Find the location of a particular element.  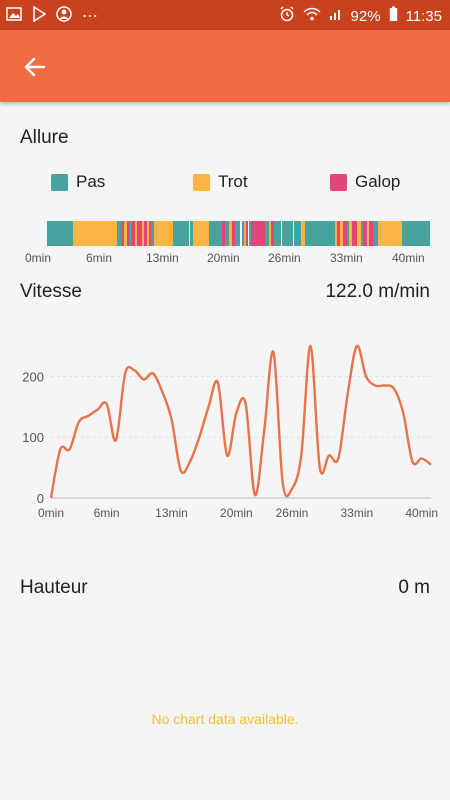

y-tick-label: 100 is located at coordinates (33, 437).